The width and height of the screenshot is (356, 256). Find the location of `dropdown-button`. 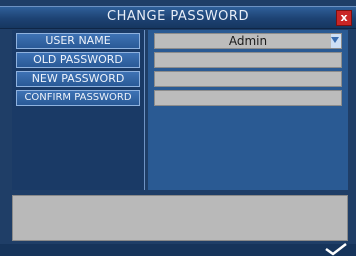

dropdown-button is located at coordinates (336, 41).